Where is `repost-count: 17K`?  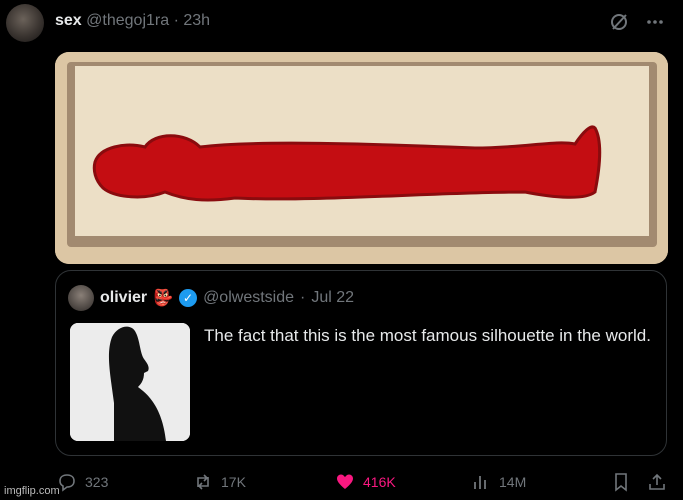 repost-count: 17K is located at coordinates (233, 482).